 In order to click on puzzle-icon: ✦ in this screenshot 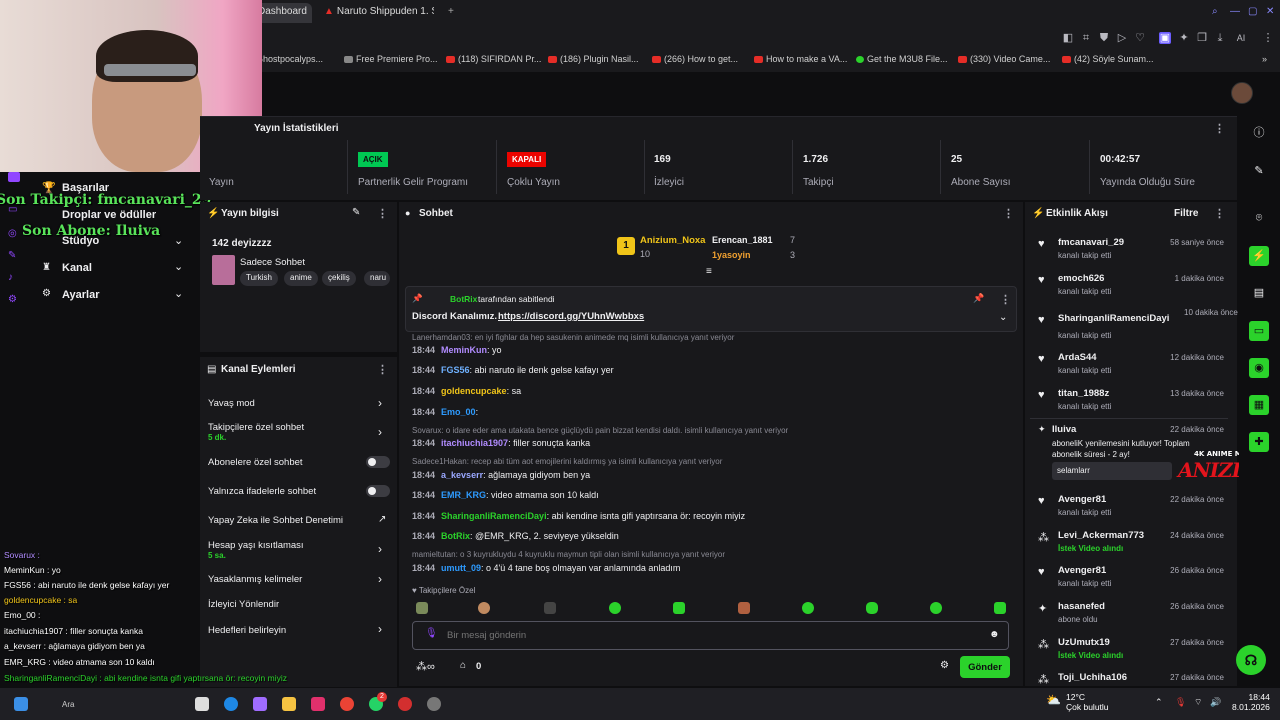, I will do `click(1184, 38)`.